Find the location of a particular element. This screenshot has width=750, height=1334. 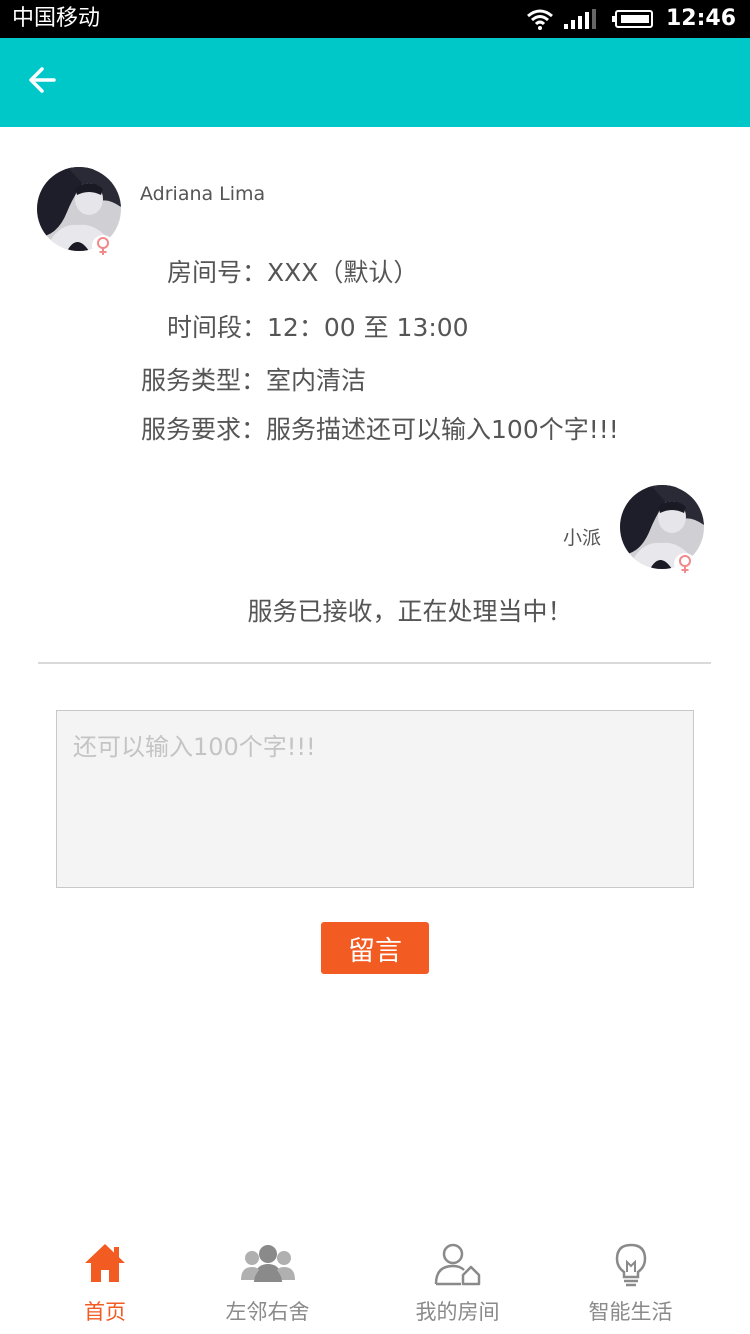

tab-my-room: 我的房间 is located at coordinates (457, 1282).